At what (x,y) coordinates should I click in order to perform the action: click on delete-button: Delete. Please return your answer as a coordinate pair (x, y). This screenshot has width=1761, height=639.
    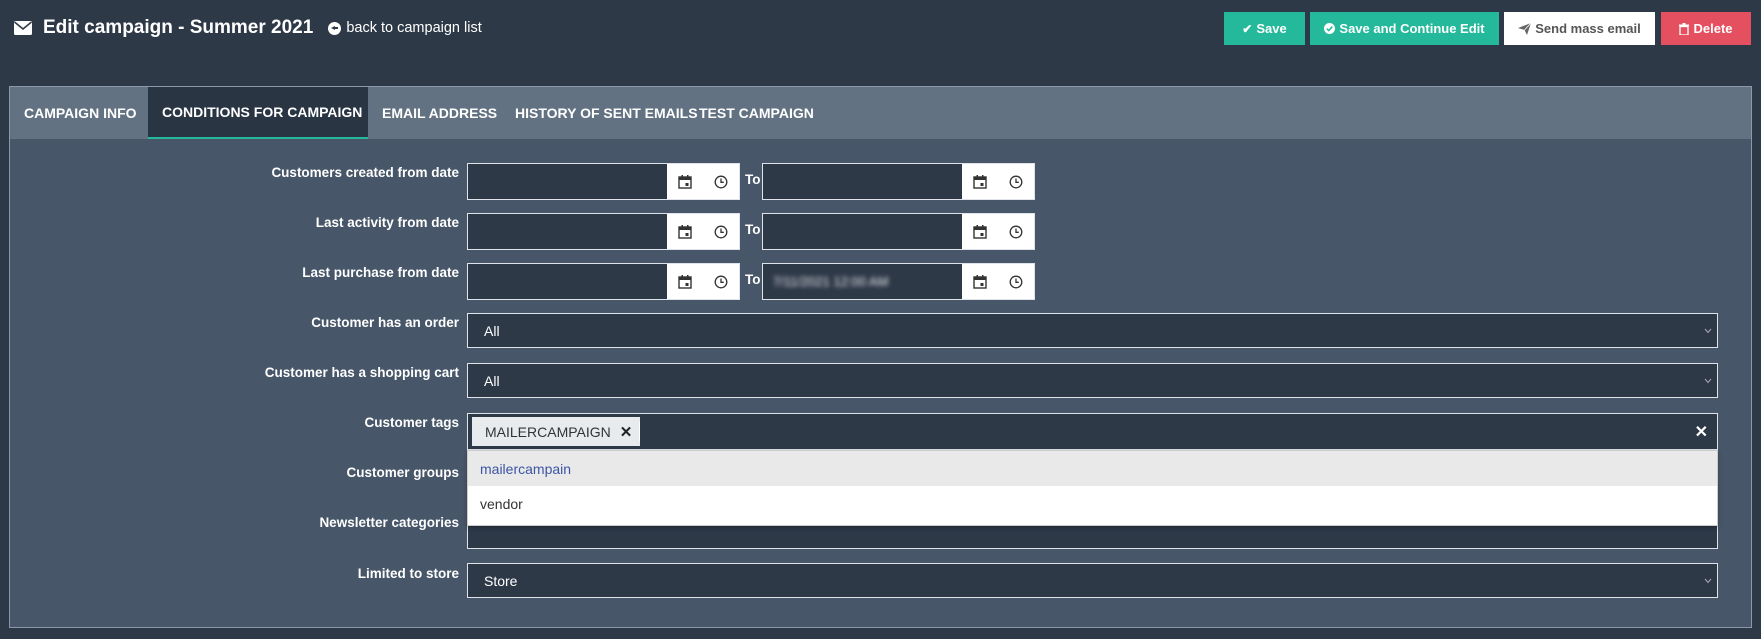
    Looking at the image, I should click on (1706, 28).